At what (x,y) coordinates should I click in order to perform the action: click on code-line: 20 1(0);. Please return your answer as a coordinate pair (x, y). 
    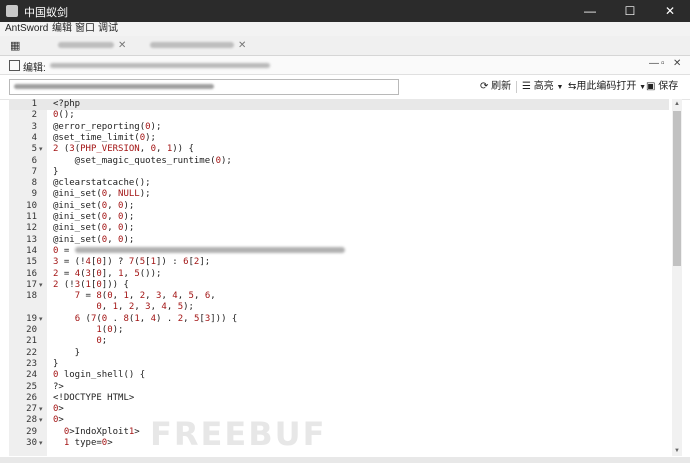
    Looking at the image, I should click on (339, 330).